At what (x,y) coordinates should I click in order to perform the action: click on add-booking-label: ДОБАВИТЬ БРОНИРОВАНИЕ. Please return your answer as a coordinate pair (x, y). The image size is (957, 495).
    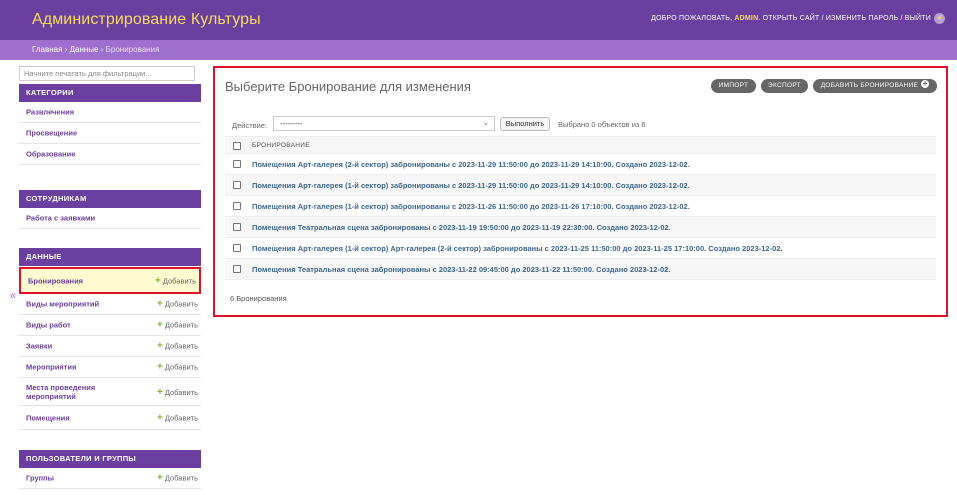
    Looking at the image, I should click on (869, 85).